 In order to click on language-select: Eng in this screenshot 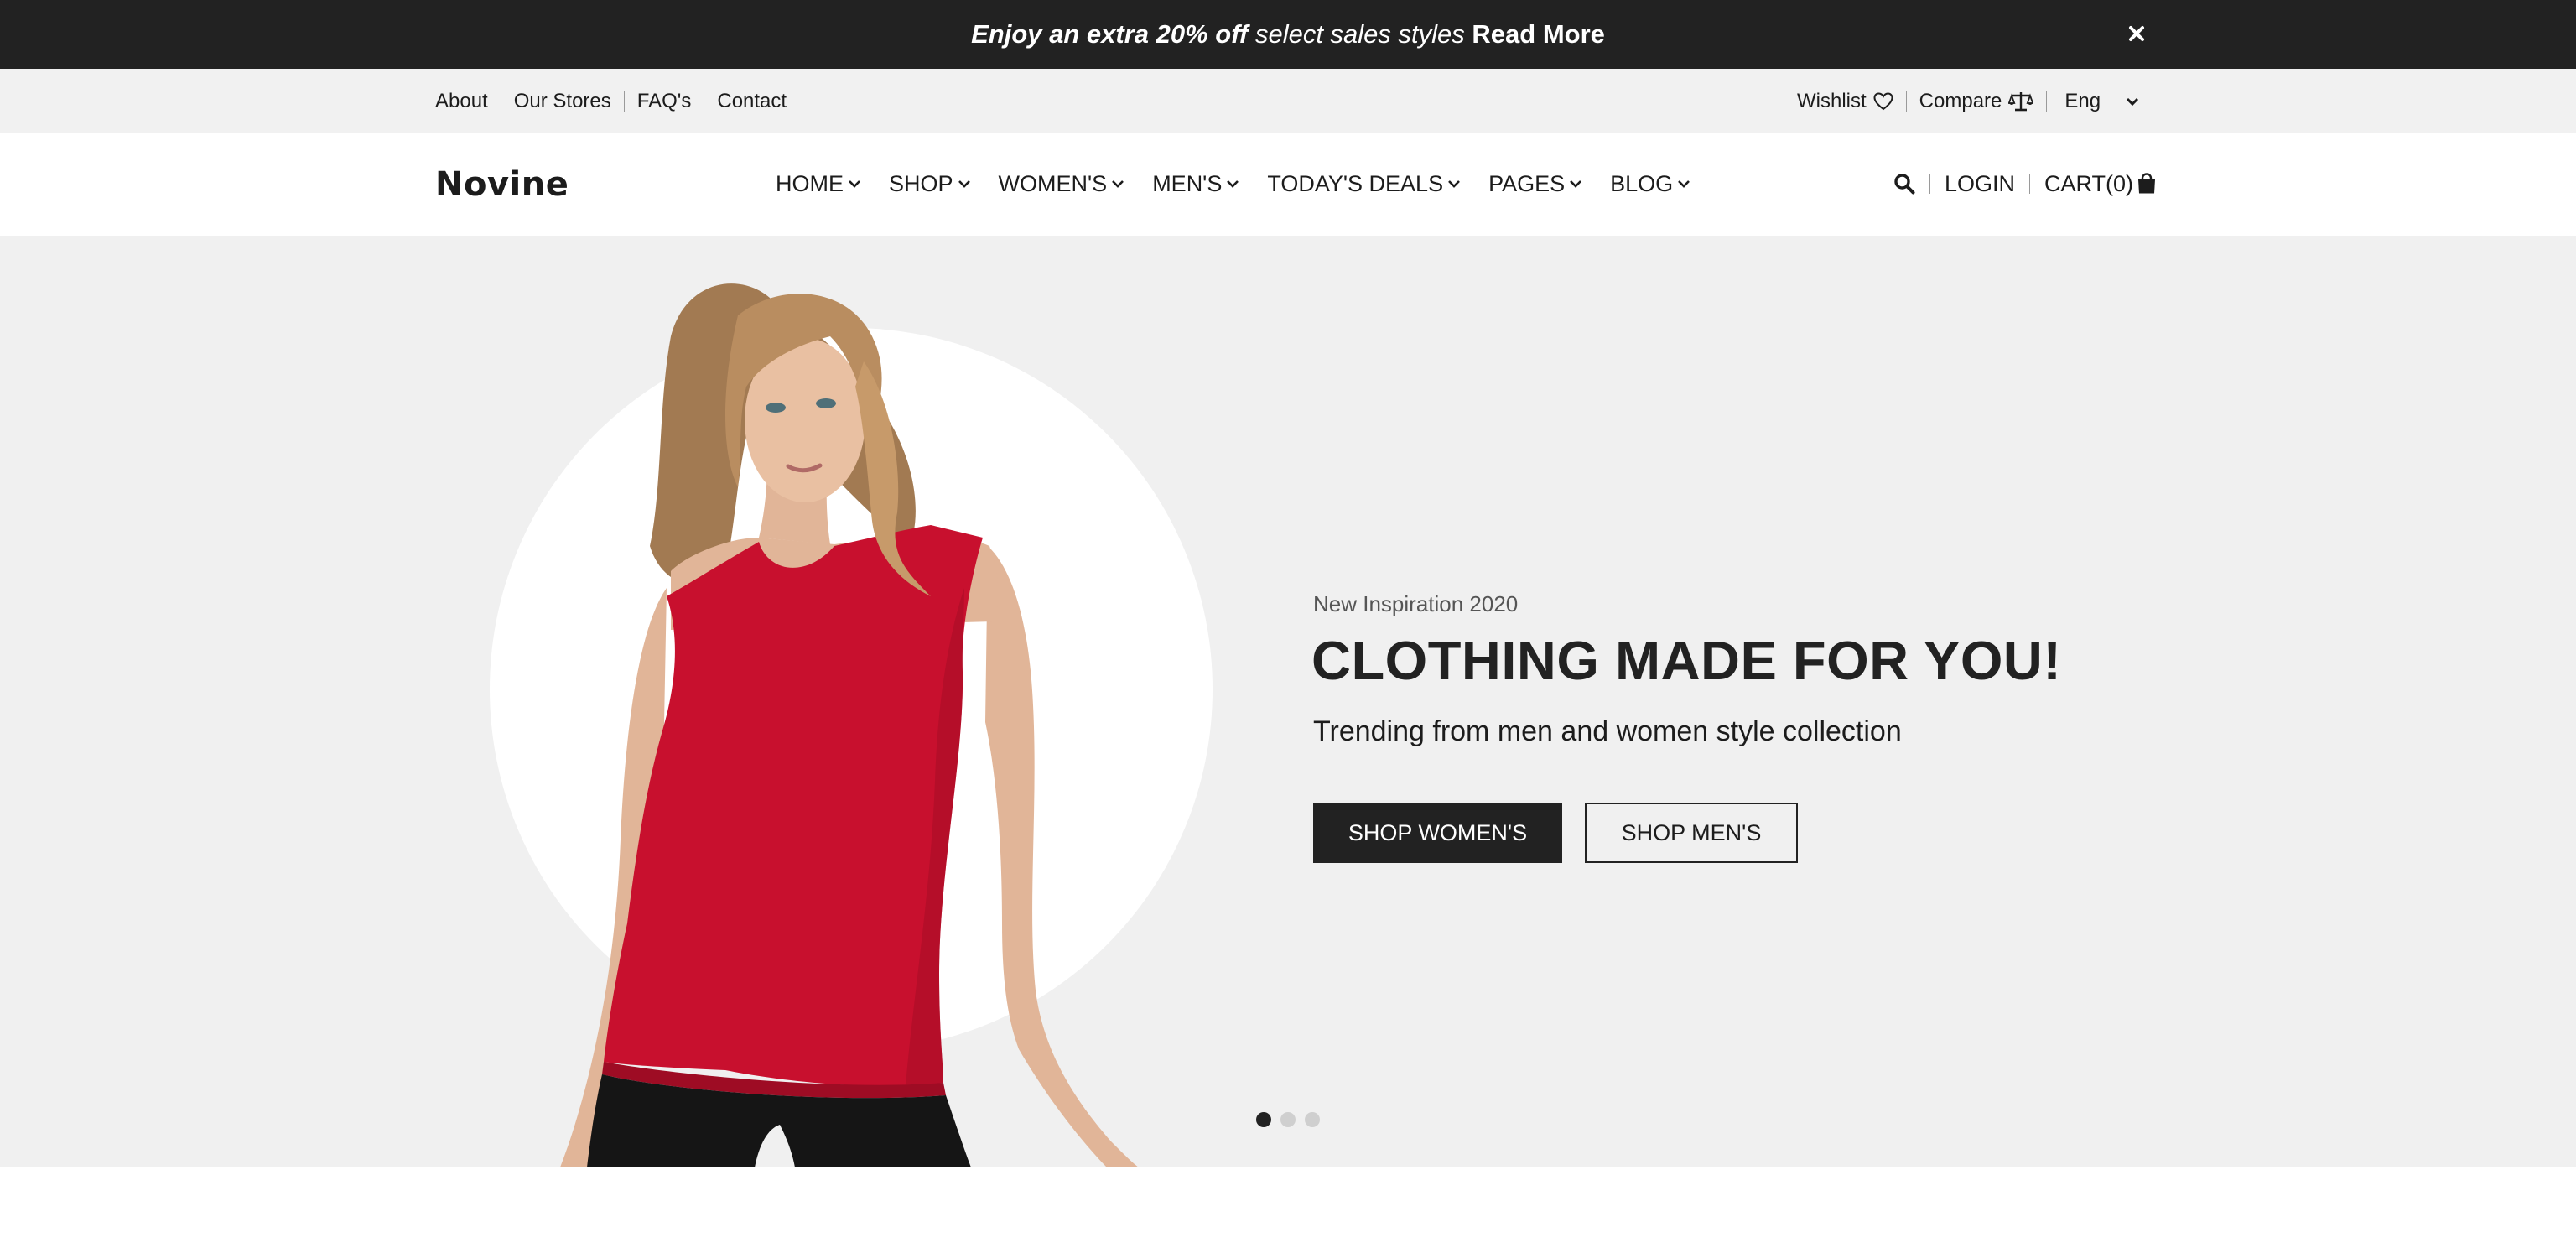, I will do `click(2101, 101)`.